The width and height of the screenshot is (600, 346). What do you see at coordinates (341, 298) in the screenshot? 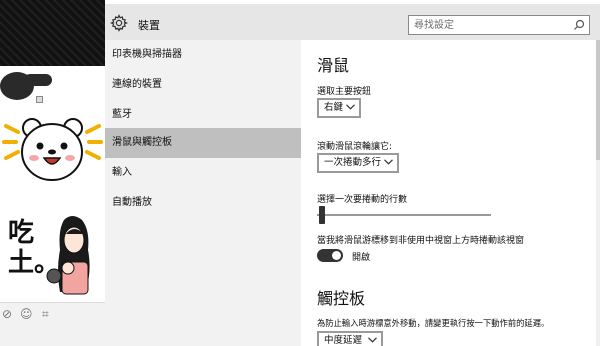
I see `touchpad-heading: 觸控板` at bounding box center [341, 298].